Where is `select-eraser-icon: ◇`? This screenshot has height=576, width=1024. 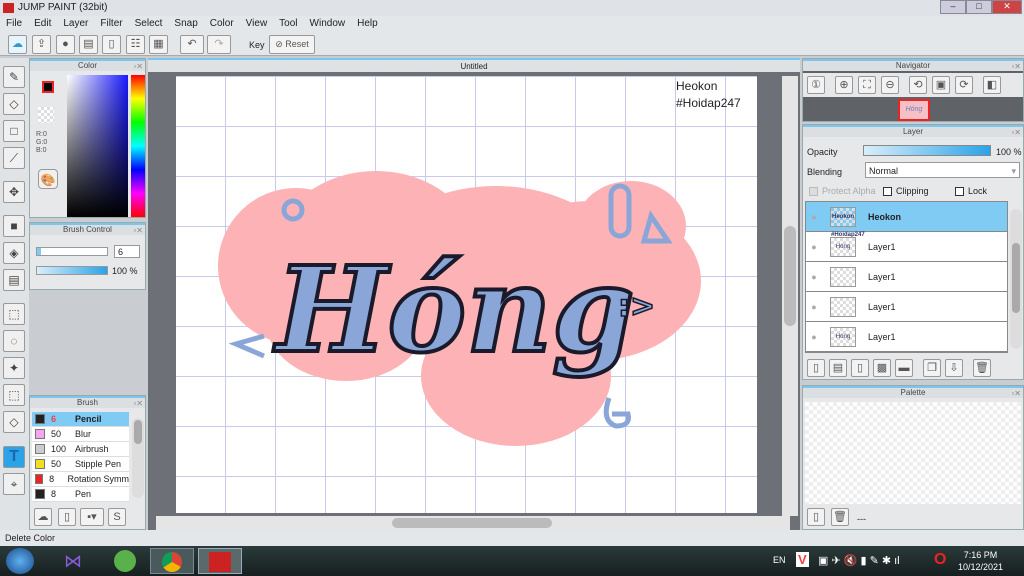 select-eraser-icon: ◇ is located at coordinates (14, 422).